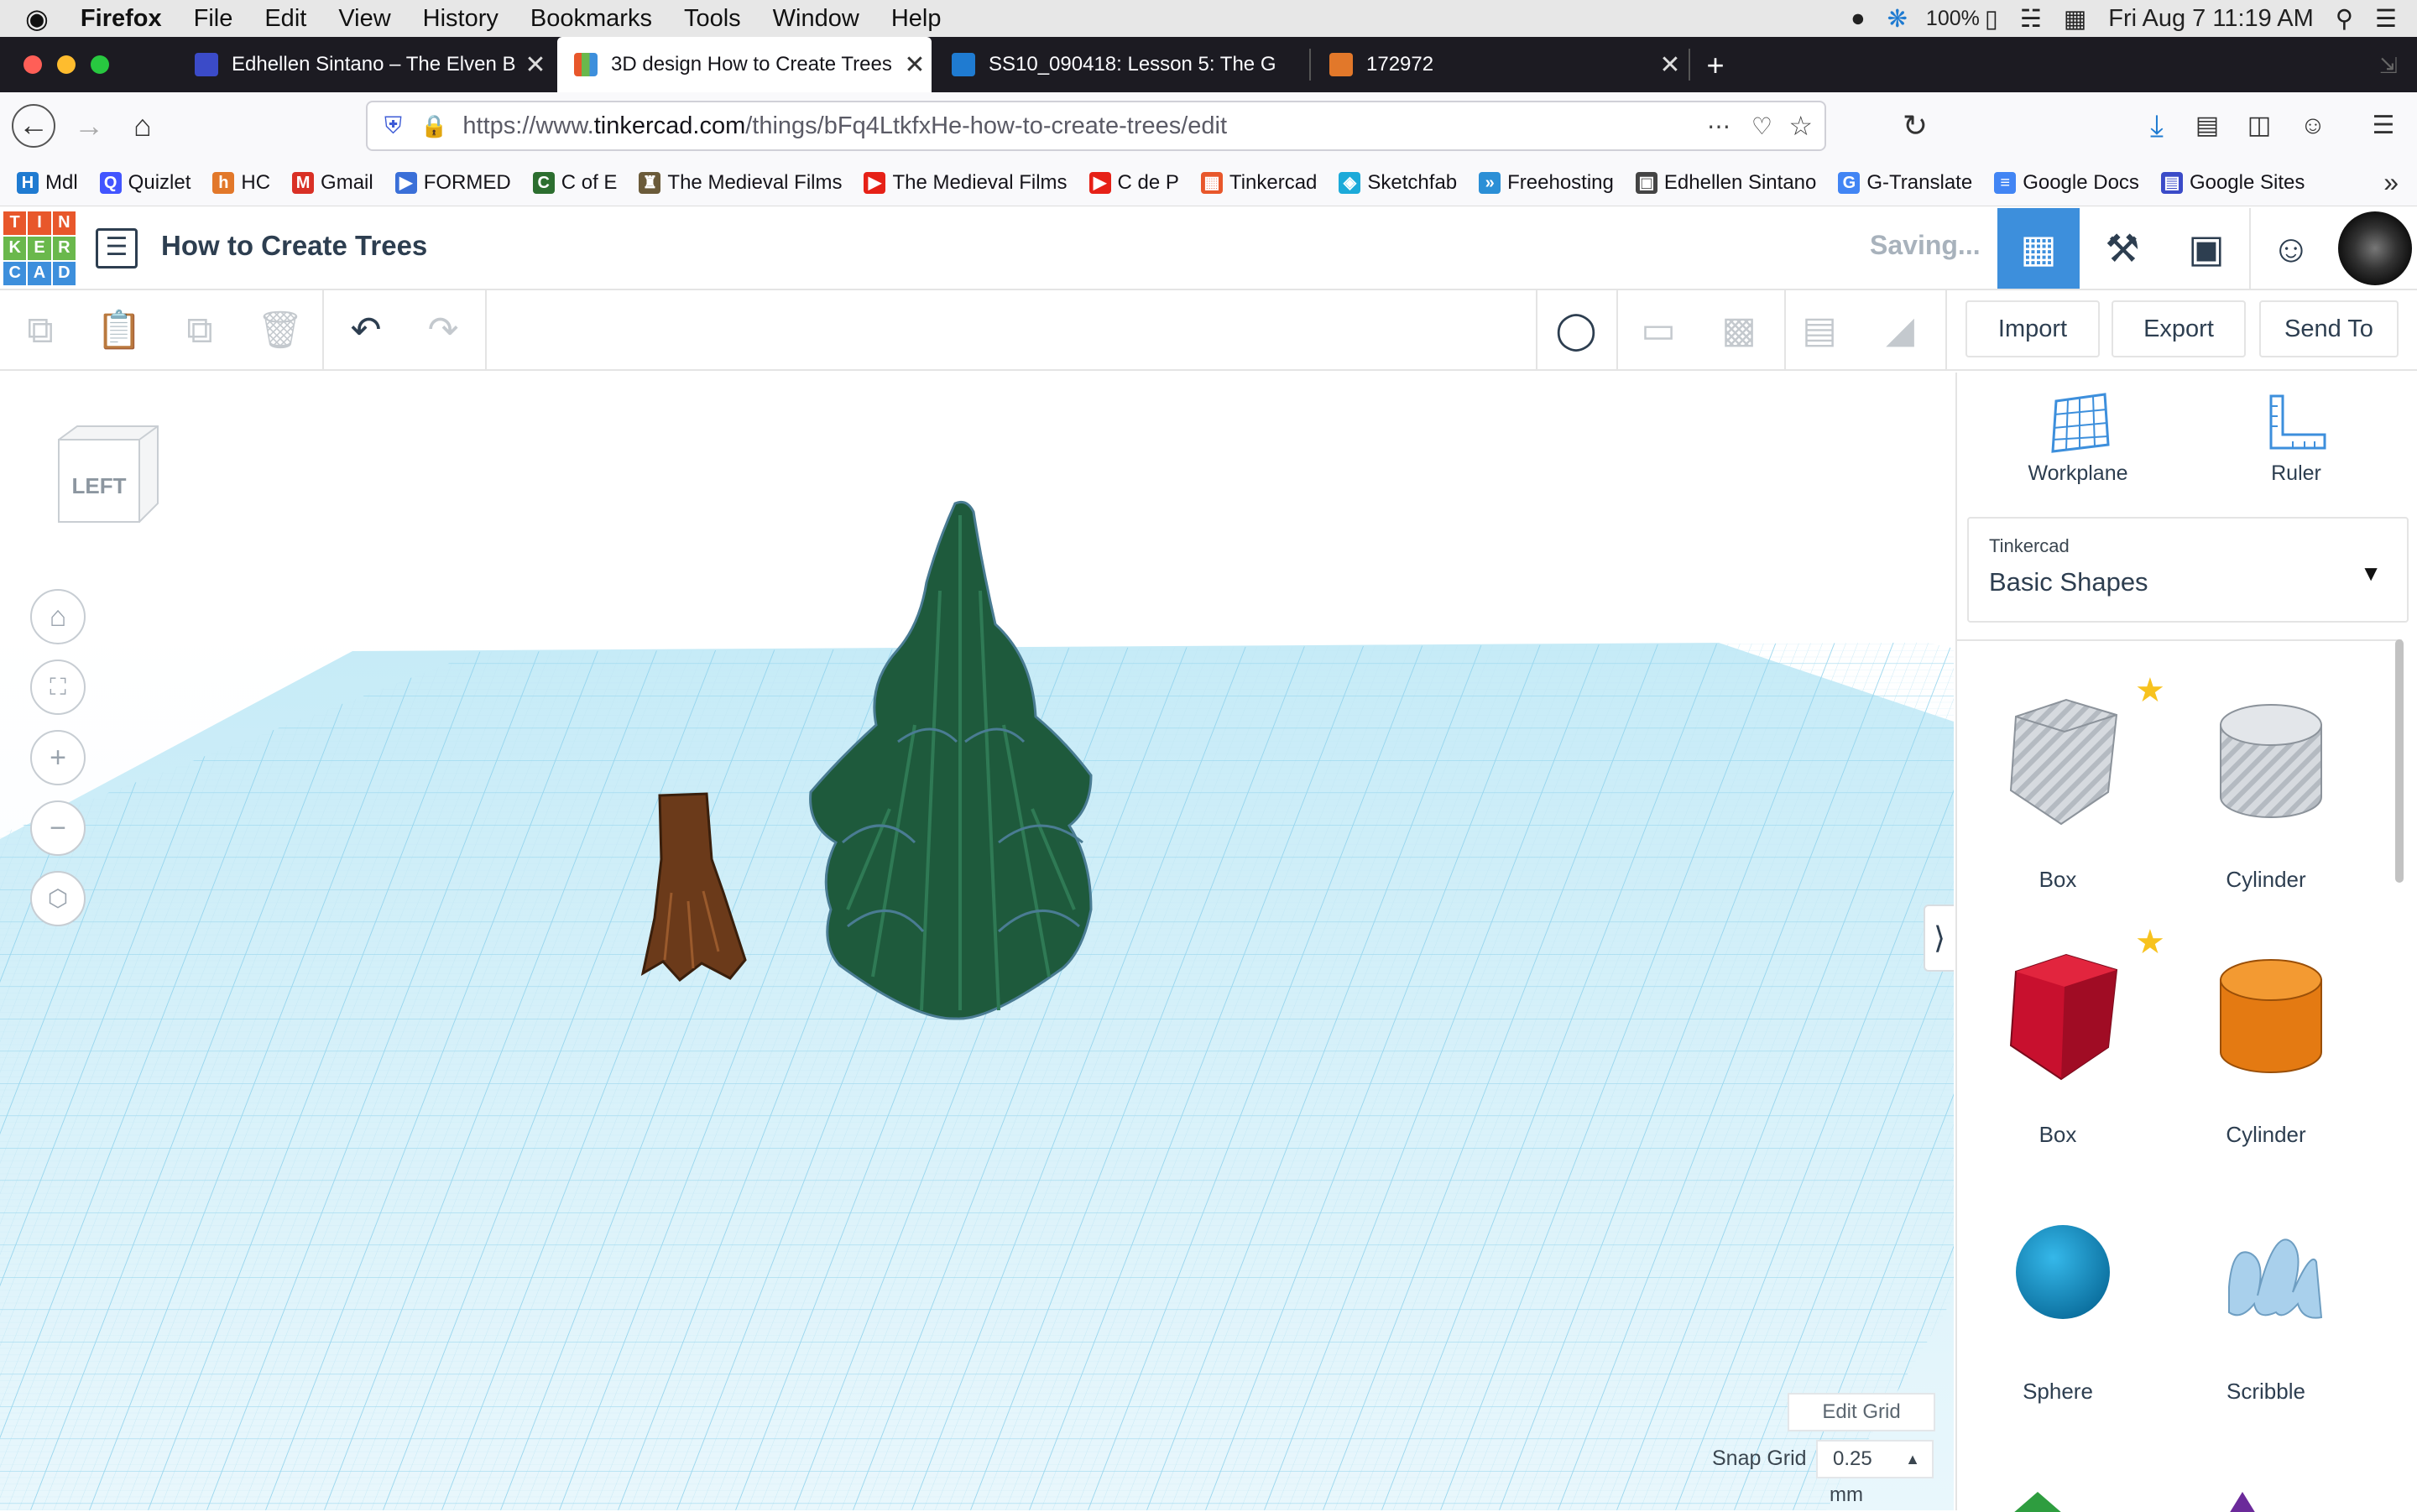 The height and width of the screenshot is (1512, 2417). Describe the element at coordinates (33, 126) in the screenshot. I see `back-arrow-icon: ←` at that location.